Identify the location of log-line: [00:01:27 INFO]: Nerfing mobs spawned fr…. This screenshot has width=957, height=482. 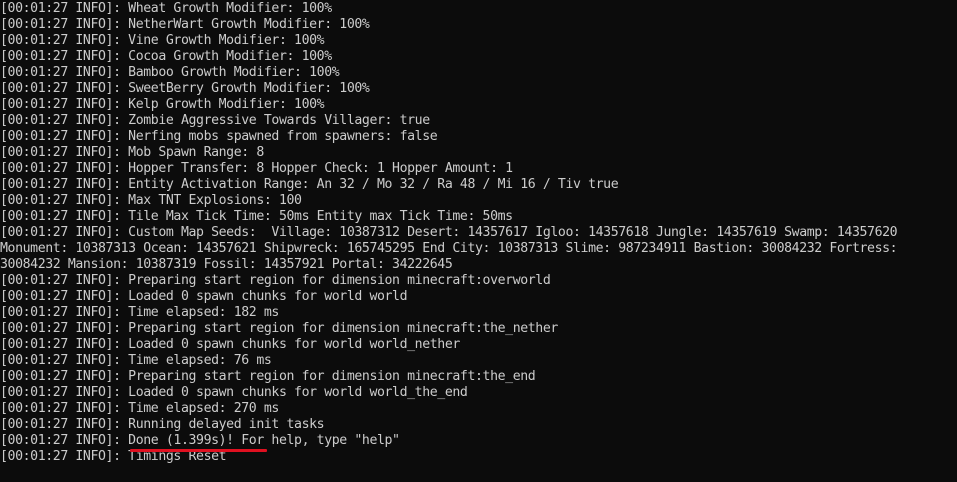
(219, 136).